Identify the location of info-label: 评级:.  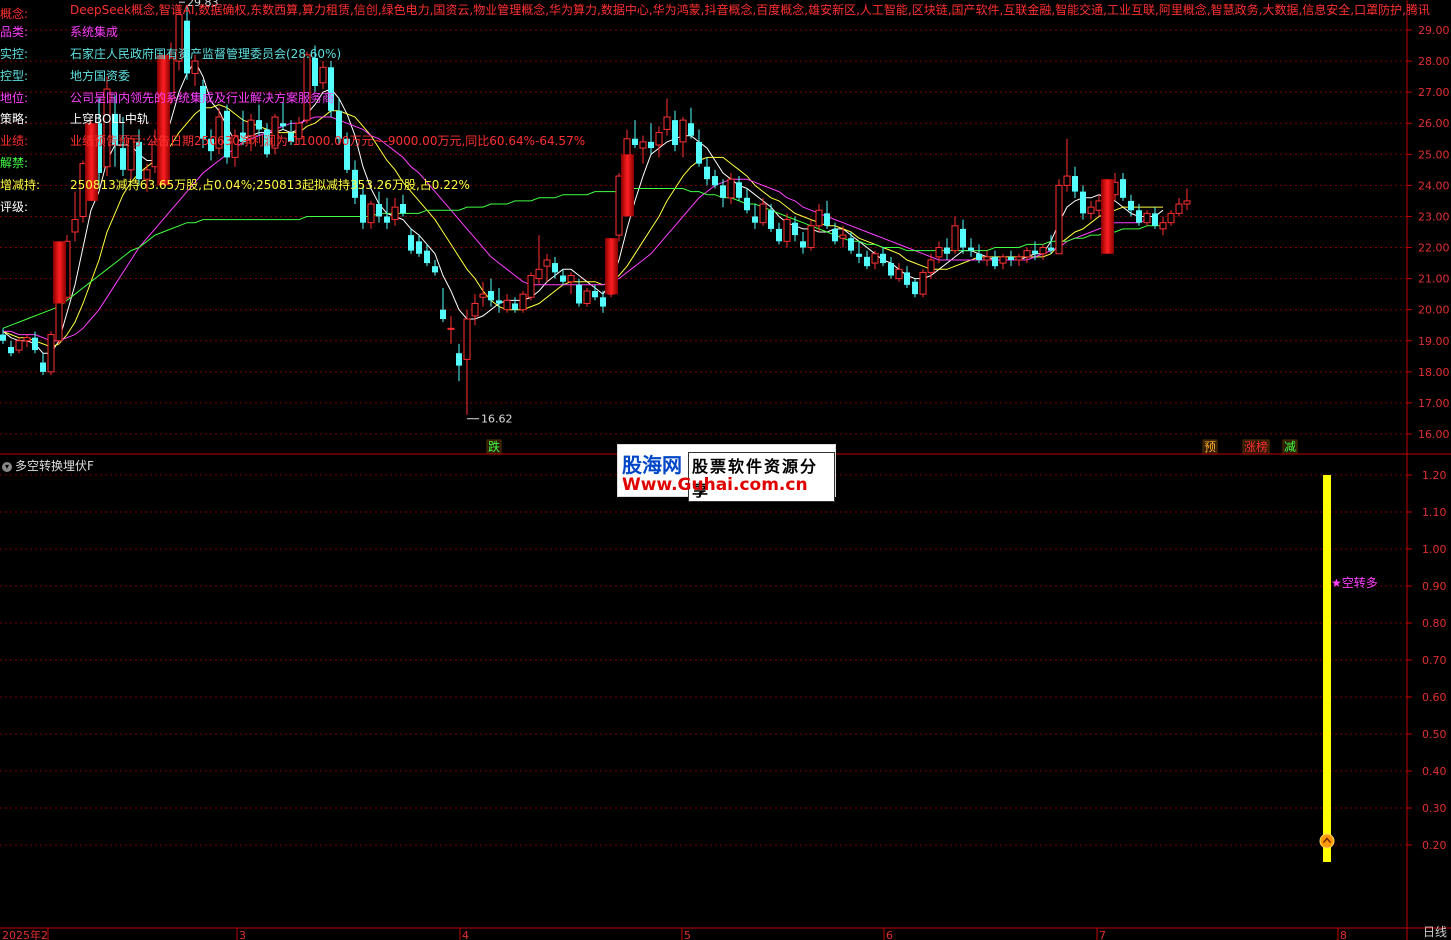
(14, 207).